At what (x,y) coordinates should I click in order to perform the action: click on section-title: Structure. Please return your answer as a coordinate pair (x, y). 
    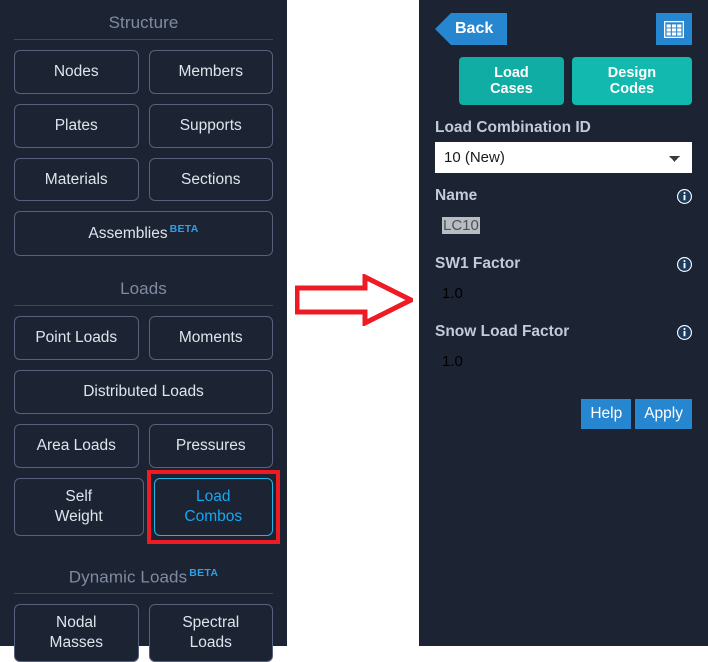
    Looking at the image, I should click on (143, 22).